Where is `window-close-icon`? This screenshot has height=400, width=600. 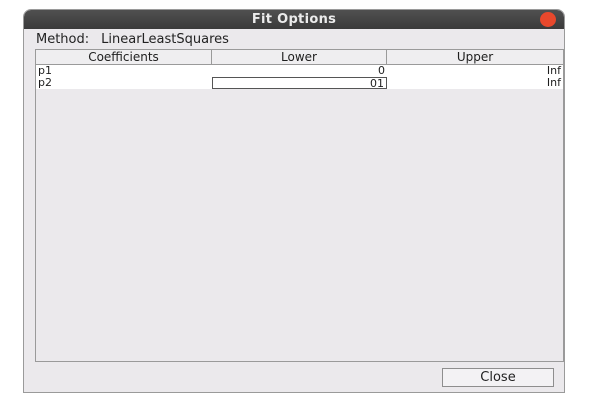
window-close-icon is located at coordinates (548, 19).